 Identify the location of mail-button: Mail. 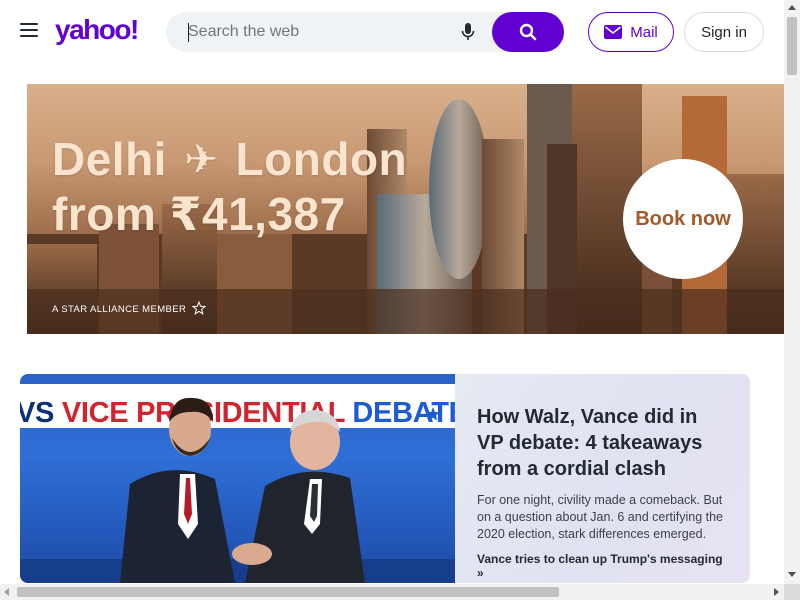
(631, 32).